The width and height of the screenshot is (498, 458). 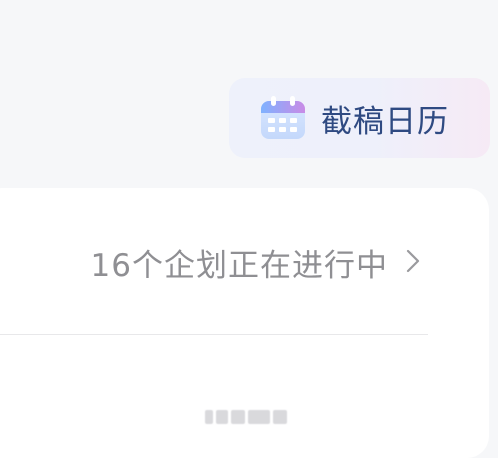 What do you see at coordinates (385, 121) in the screenshot?
I see `deadline-calendar-label: 截稿日历` at bounding box center [385, 121].